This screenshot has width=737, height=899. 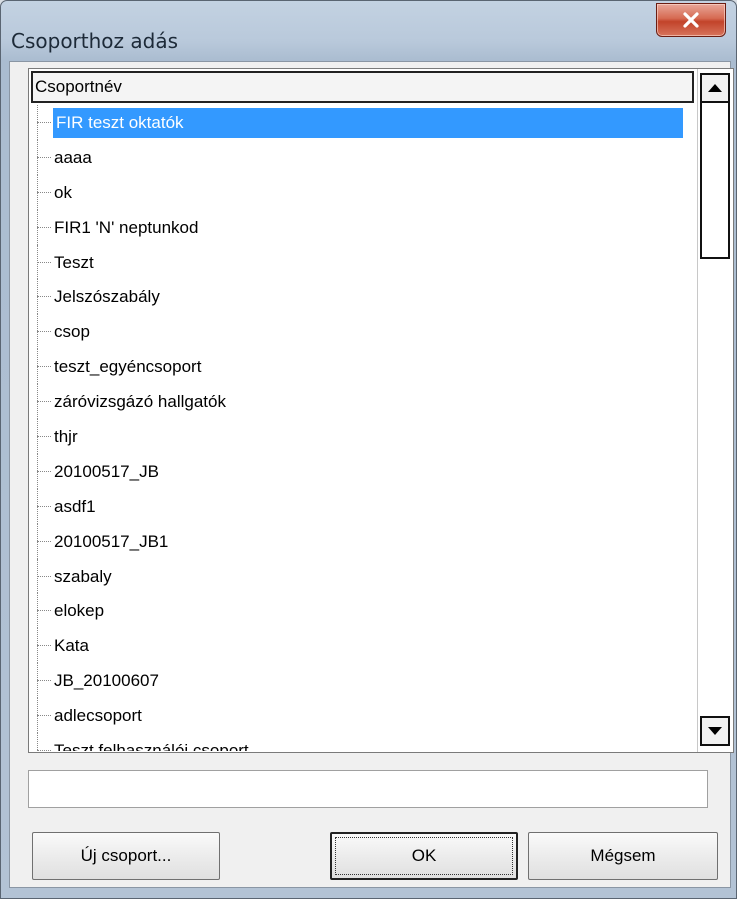 I want to click on tree-item: FIR teszt oktatók, so click(x=363, y=122).